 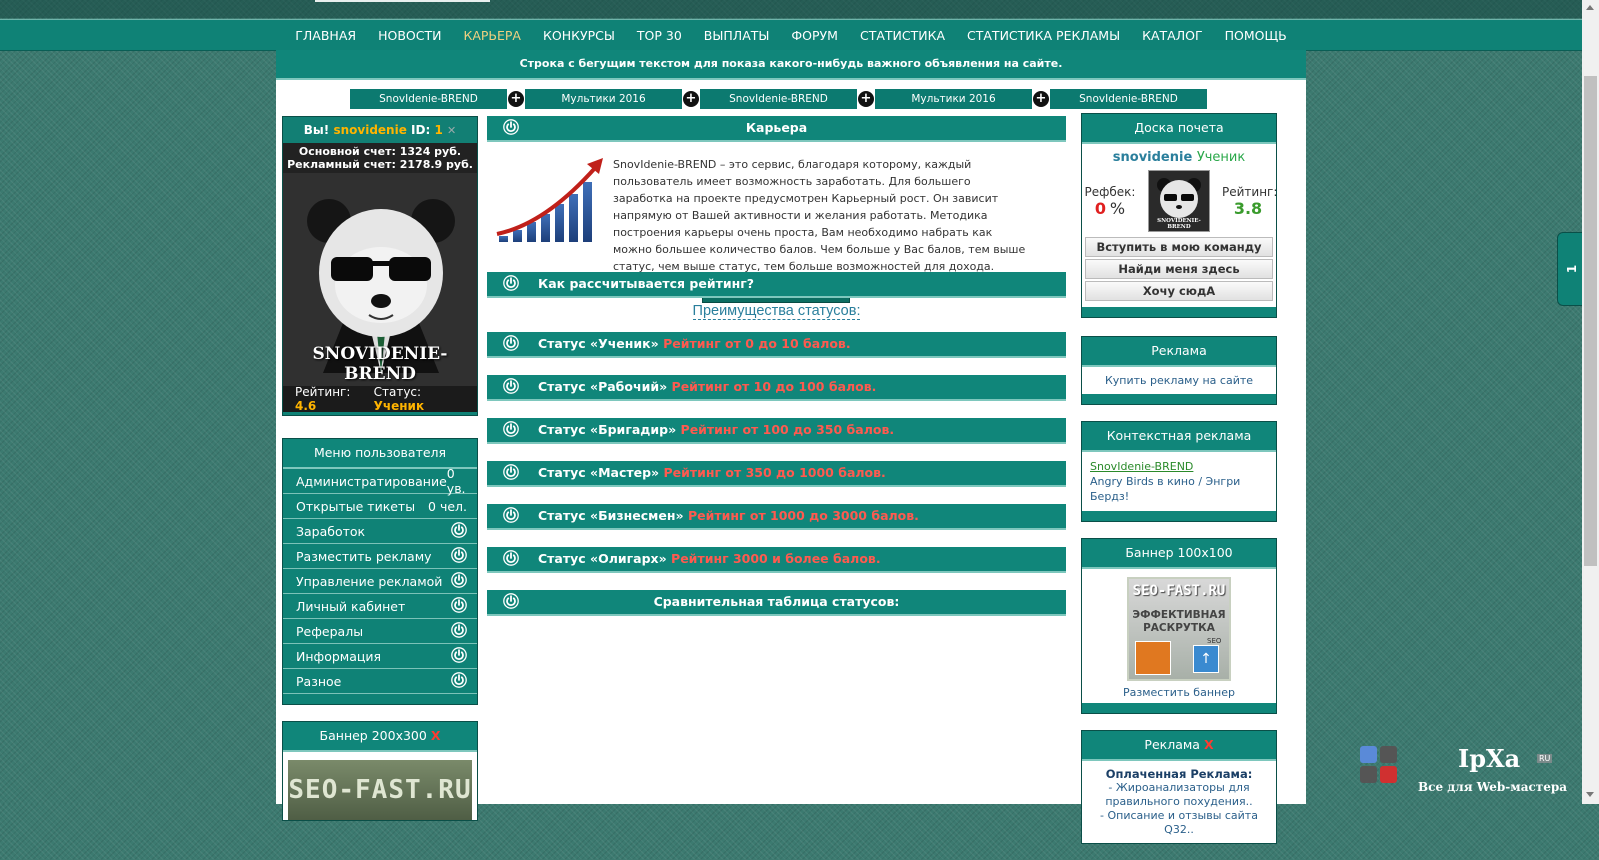 I want to click on nav-item: TOP 30, so click(x=659, y=35).